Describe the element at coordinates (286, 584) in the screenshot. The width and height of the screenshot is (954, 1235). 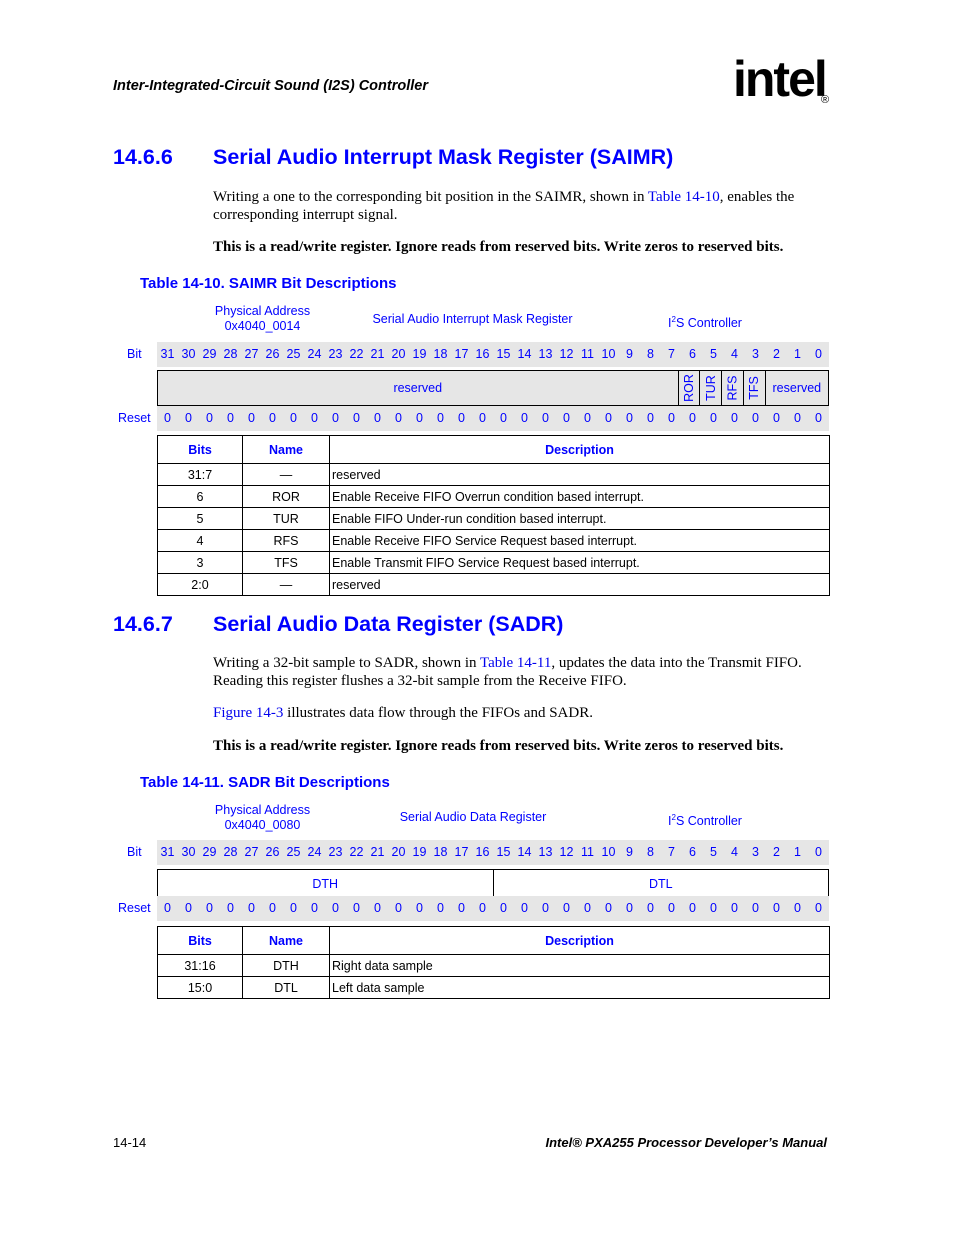
I see `cell-name: —` at that location.